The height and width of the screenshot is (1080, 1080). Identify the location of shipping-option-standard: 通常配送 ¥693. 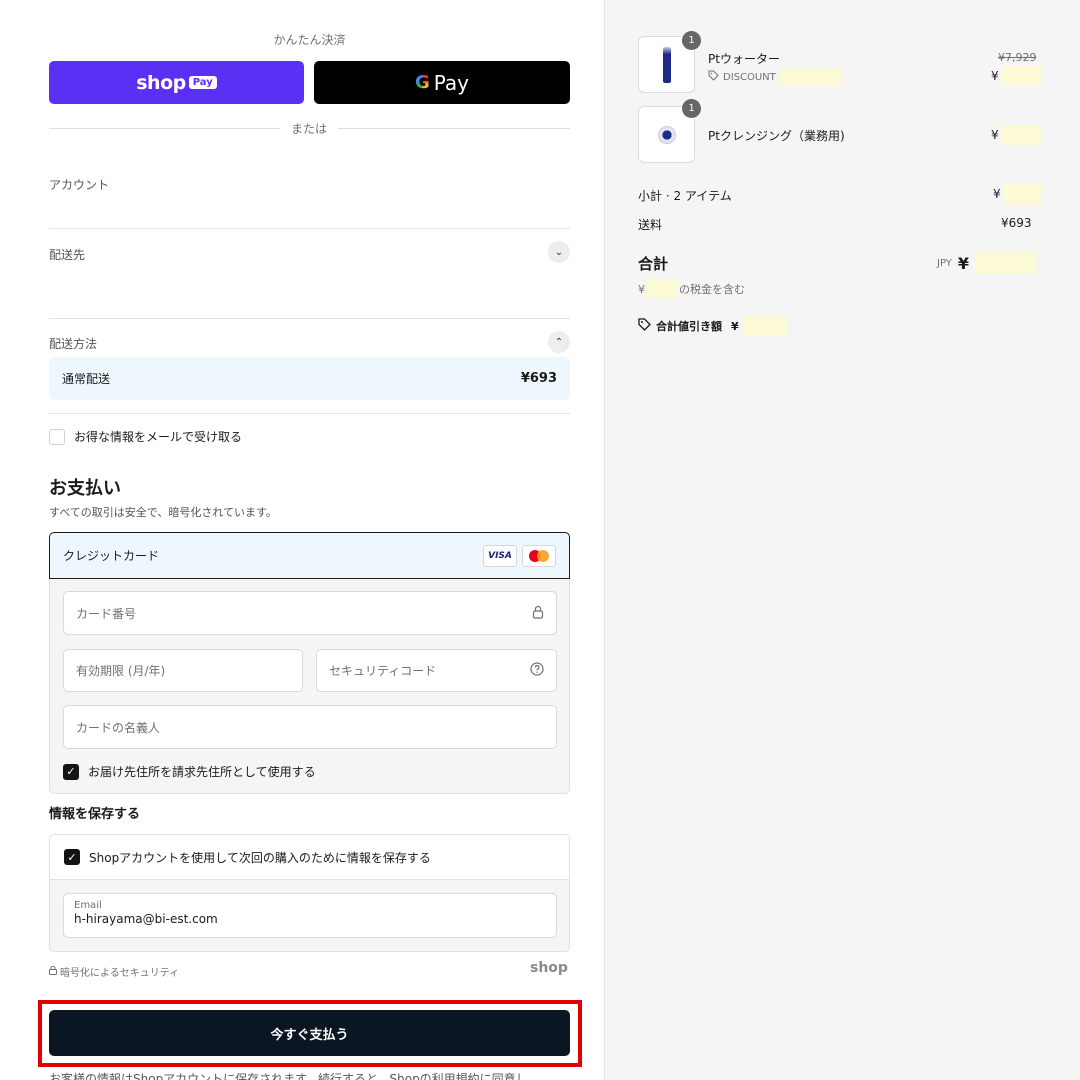
(309, 378).